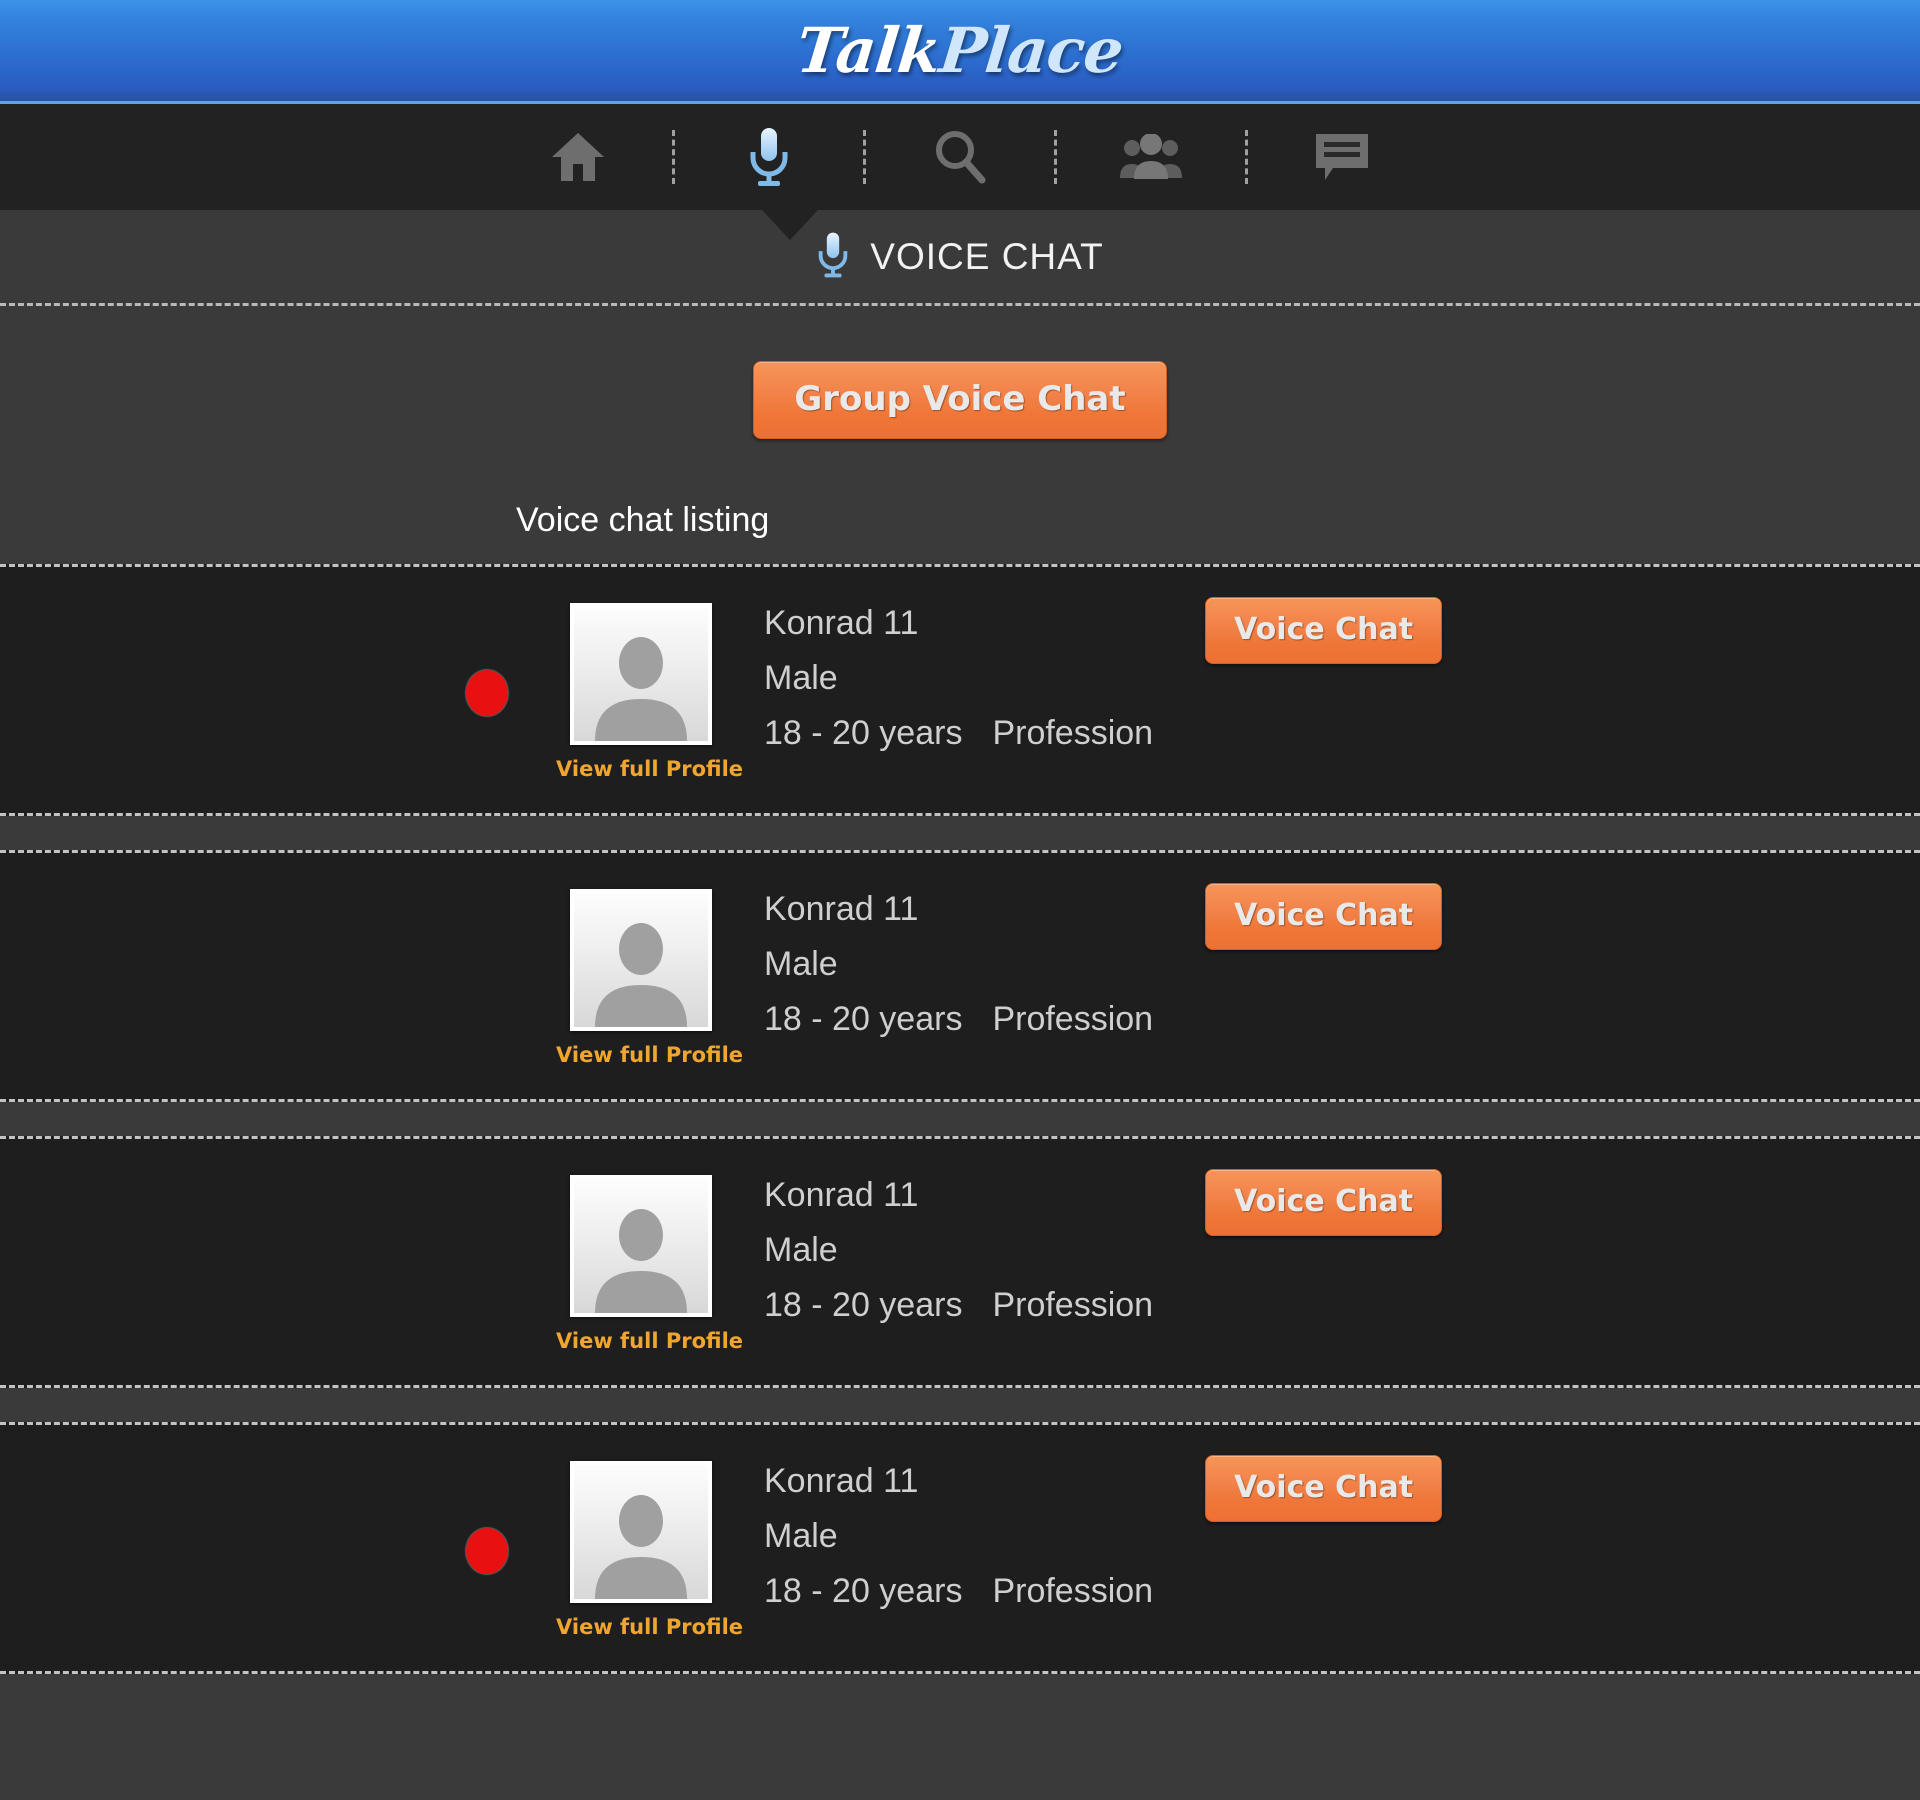  I want to click on nav-item-home, so click(578, 157).